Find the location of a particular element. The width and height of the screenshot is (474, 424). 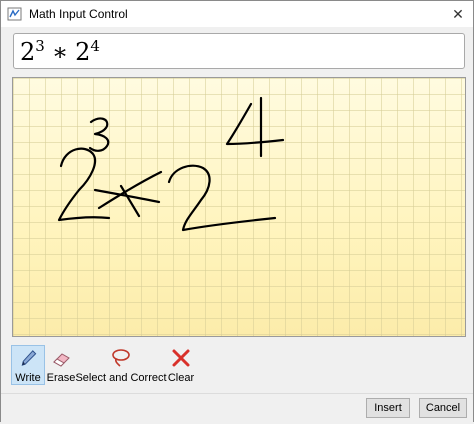

clear-tool-button: Clear is located at coordinates (181, 365).